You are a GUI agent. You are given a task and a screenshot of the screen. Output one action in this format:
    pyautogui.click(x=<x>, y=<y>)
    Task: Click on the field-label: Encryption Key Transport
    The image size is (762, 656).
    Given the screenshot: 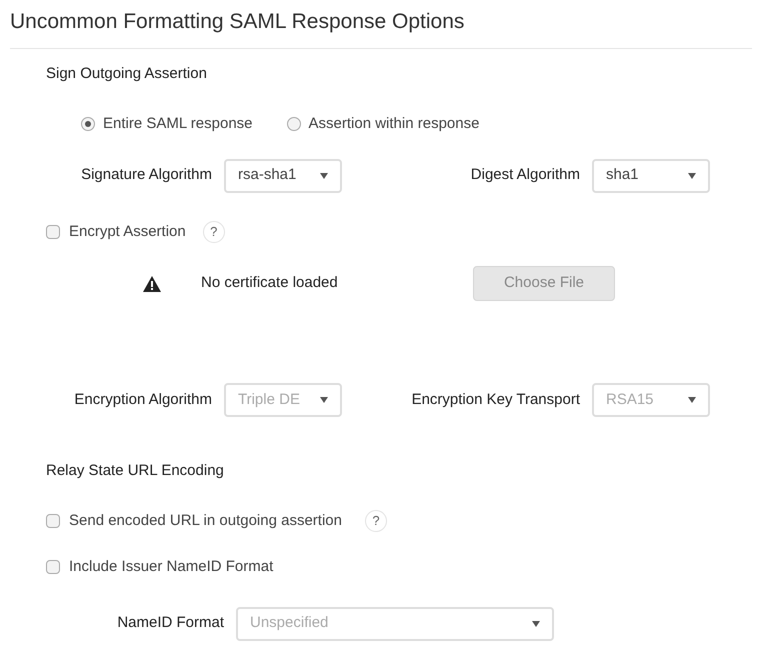 What is the action you would take?
    pyautogui.click(x=495, y=400)
    